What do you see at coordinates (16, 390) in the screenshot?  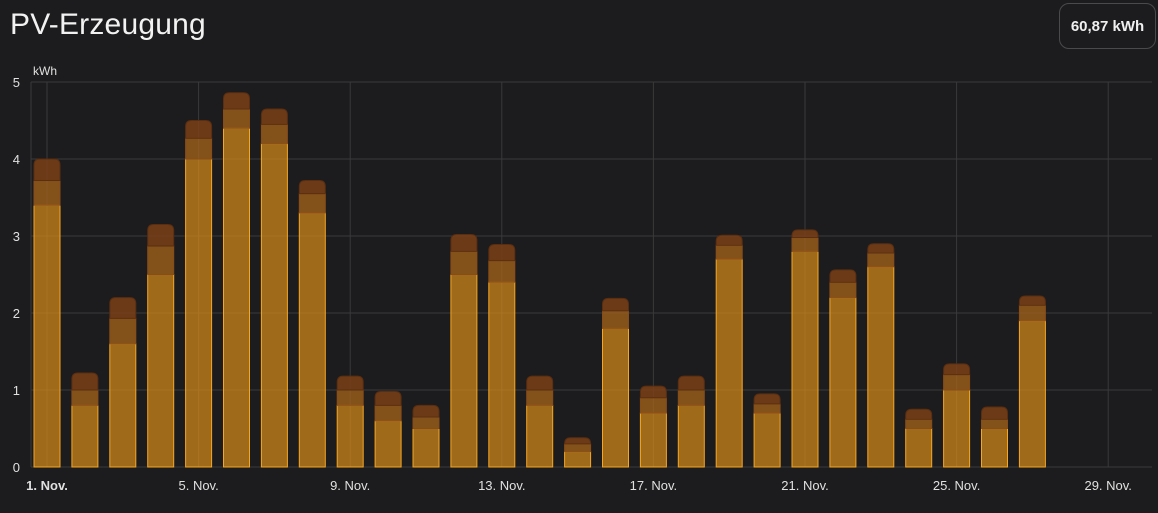 I see `y-tick-label: 1` at bounding box center [16, 390].